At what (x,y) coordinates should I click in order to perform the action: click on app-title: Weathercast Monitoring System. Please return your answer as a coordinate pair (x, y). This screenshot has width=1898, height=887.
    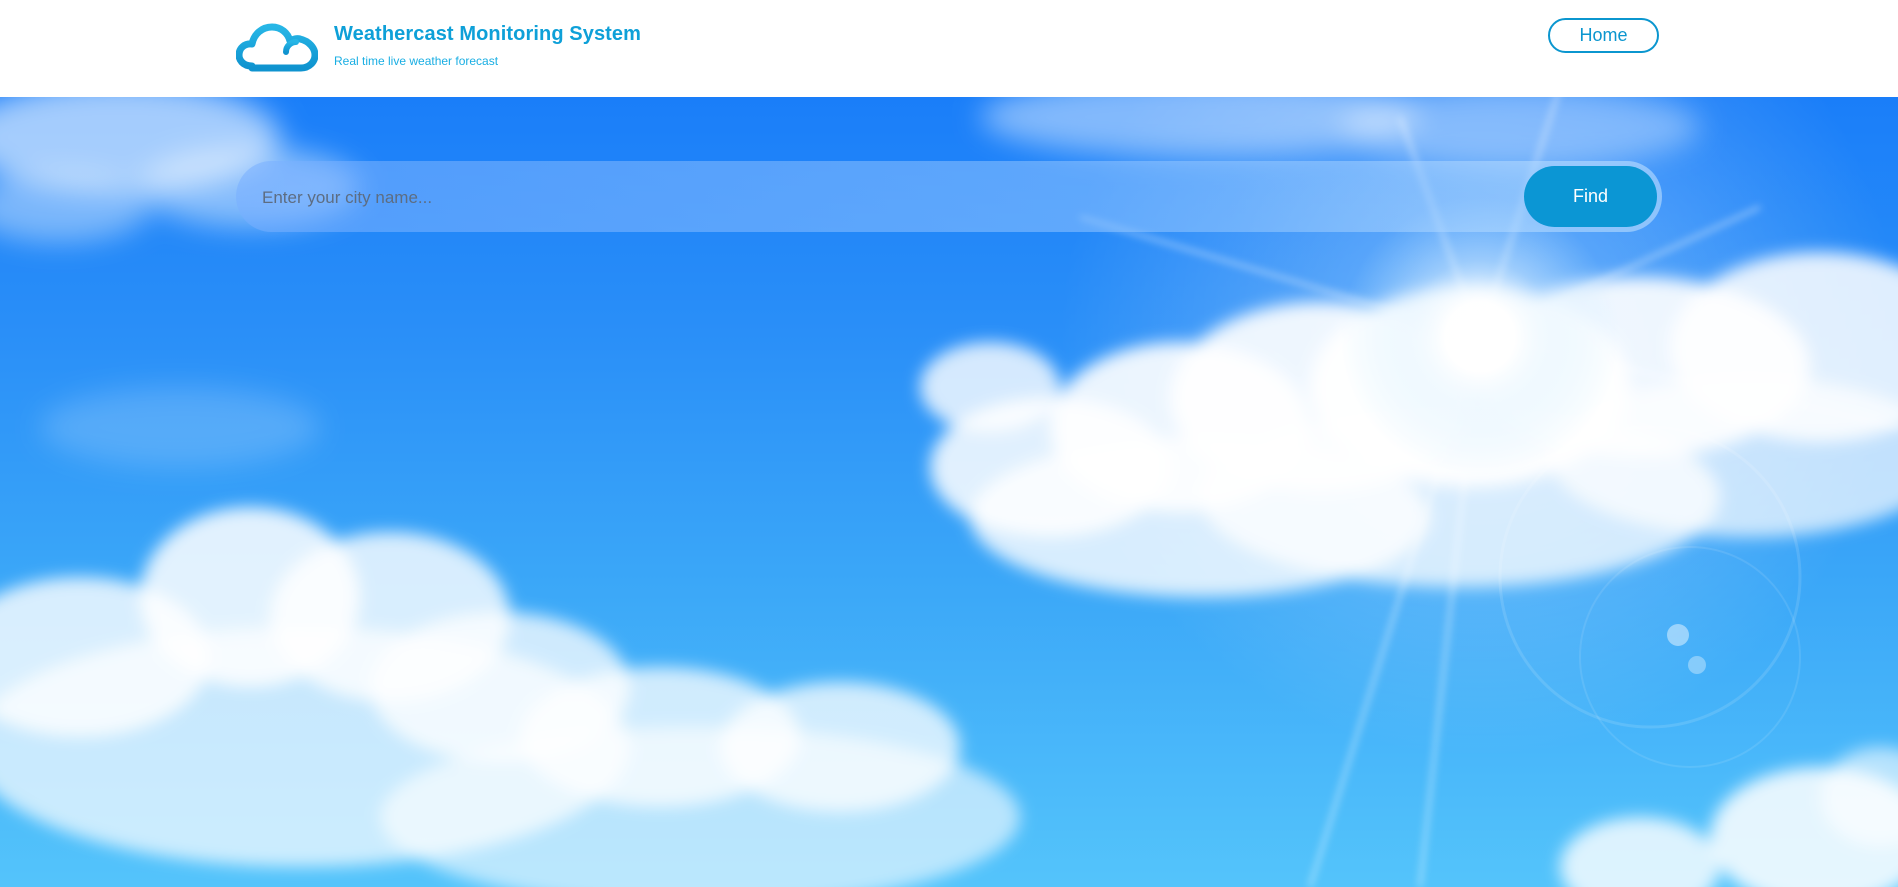
    Looking at the image, I should click on (488, 34).